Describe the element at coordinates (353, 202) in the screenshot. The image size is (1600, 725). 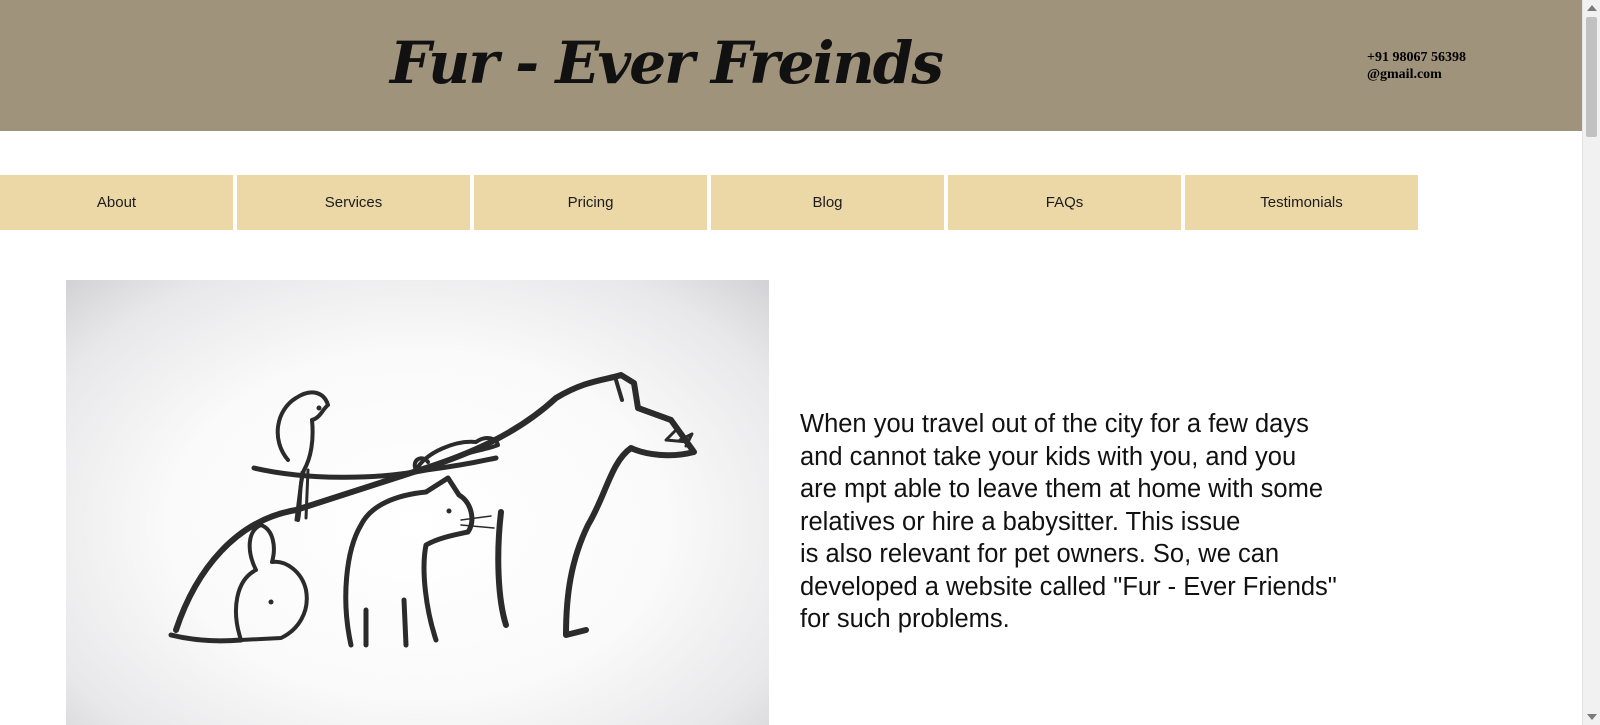
I see `nav-services: Services` at that location.